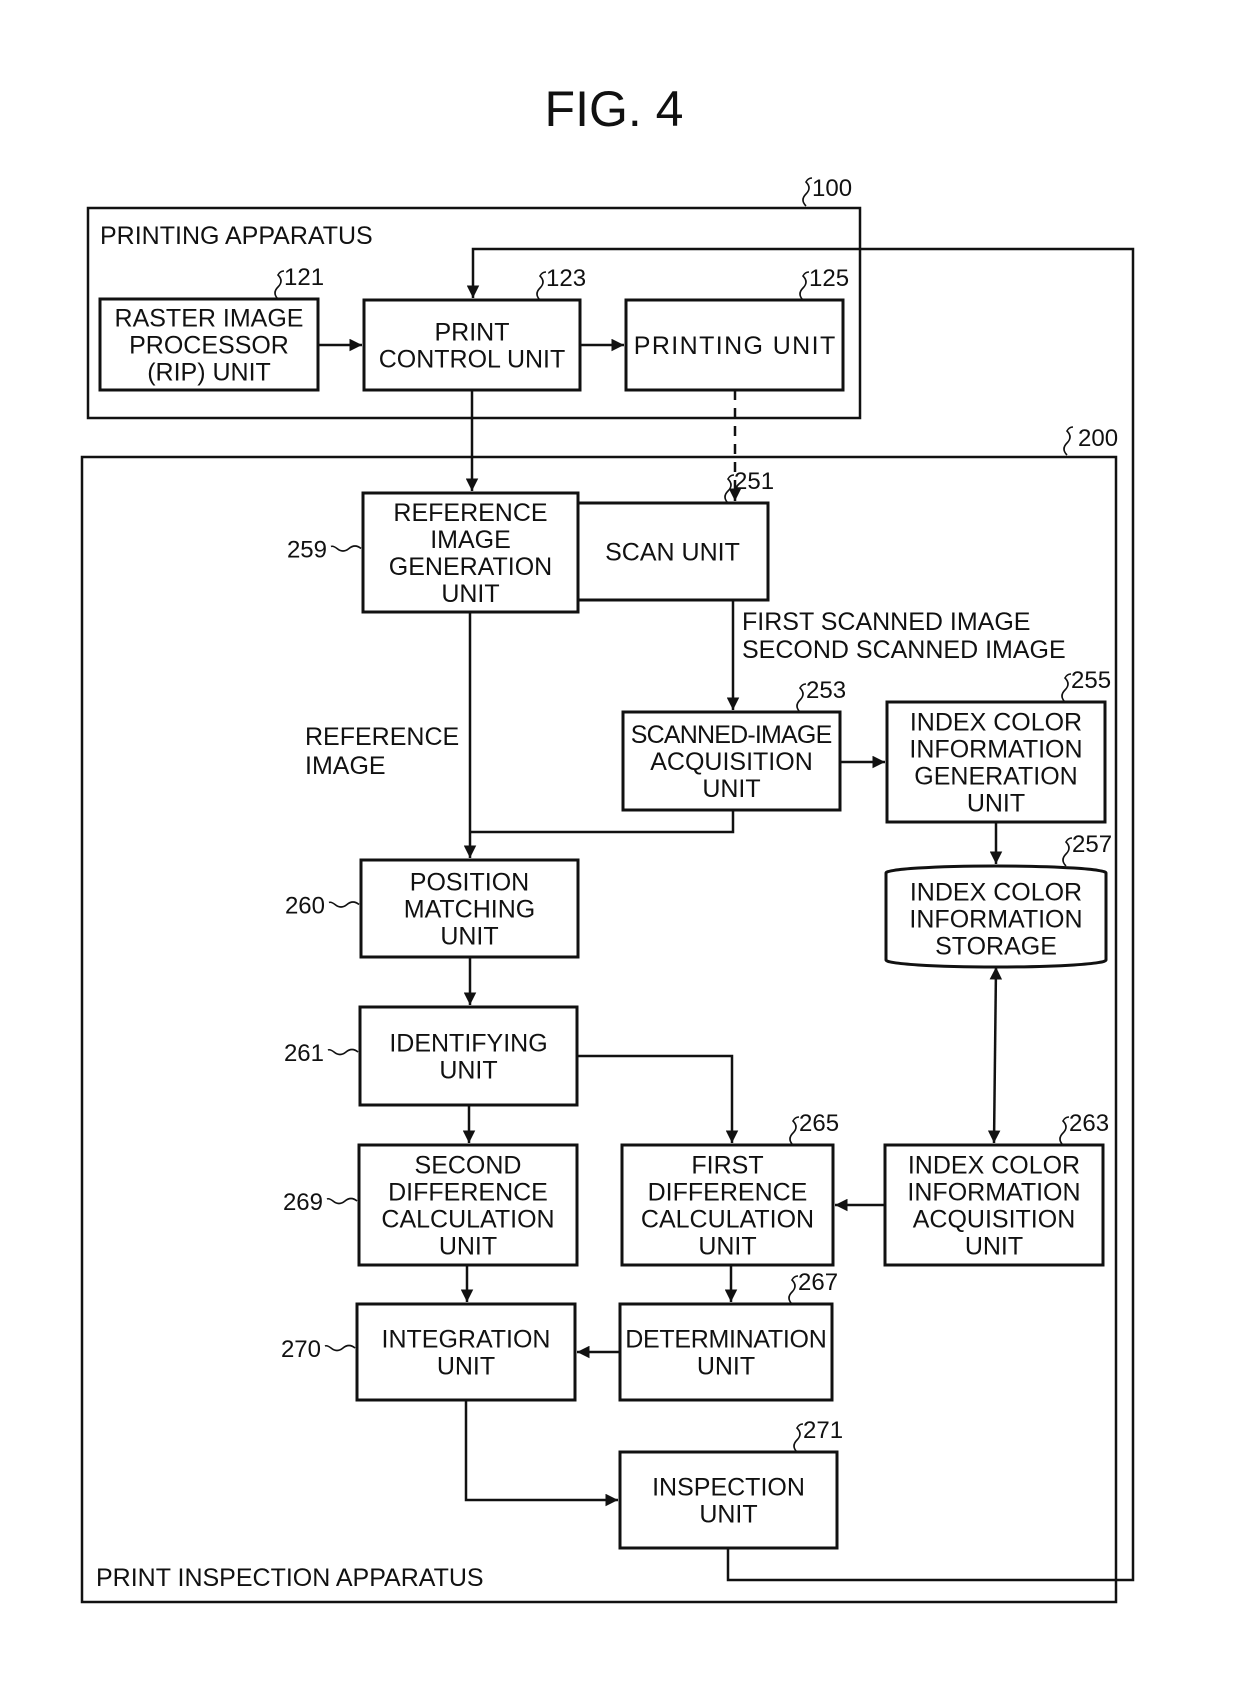 Image resolution: width=1240 pixels, height=1706 pixels. I want to click on block-label-line: REFERENCE, so click(470, 513).